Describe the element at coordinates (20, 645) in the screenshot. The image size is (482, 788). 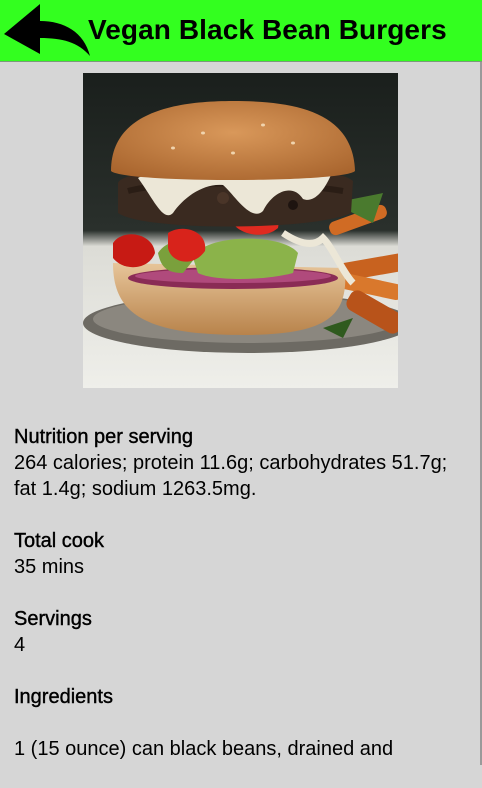
I see `servings-value: 4` at that location.